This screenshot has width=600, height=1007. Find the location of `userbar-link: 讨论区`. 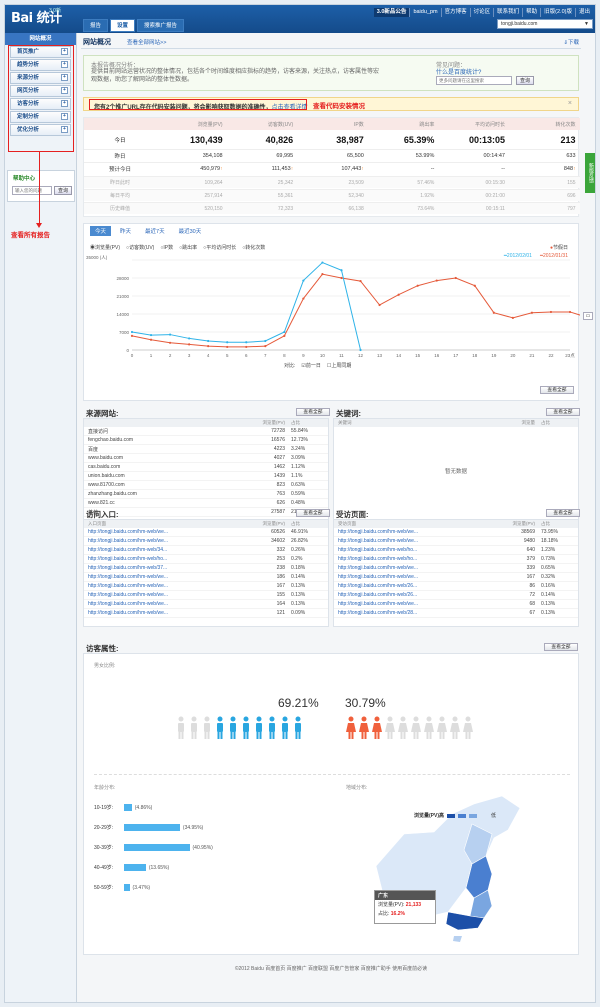

userbar-link: 讨论区 is located at coordinates (481, 12).